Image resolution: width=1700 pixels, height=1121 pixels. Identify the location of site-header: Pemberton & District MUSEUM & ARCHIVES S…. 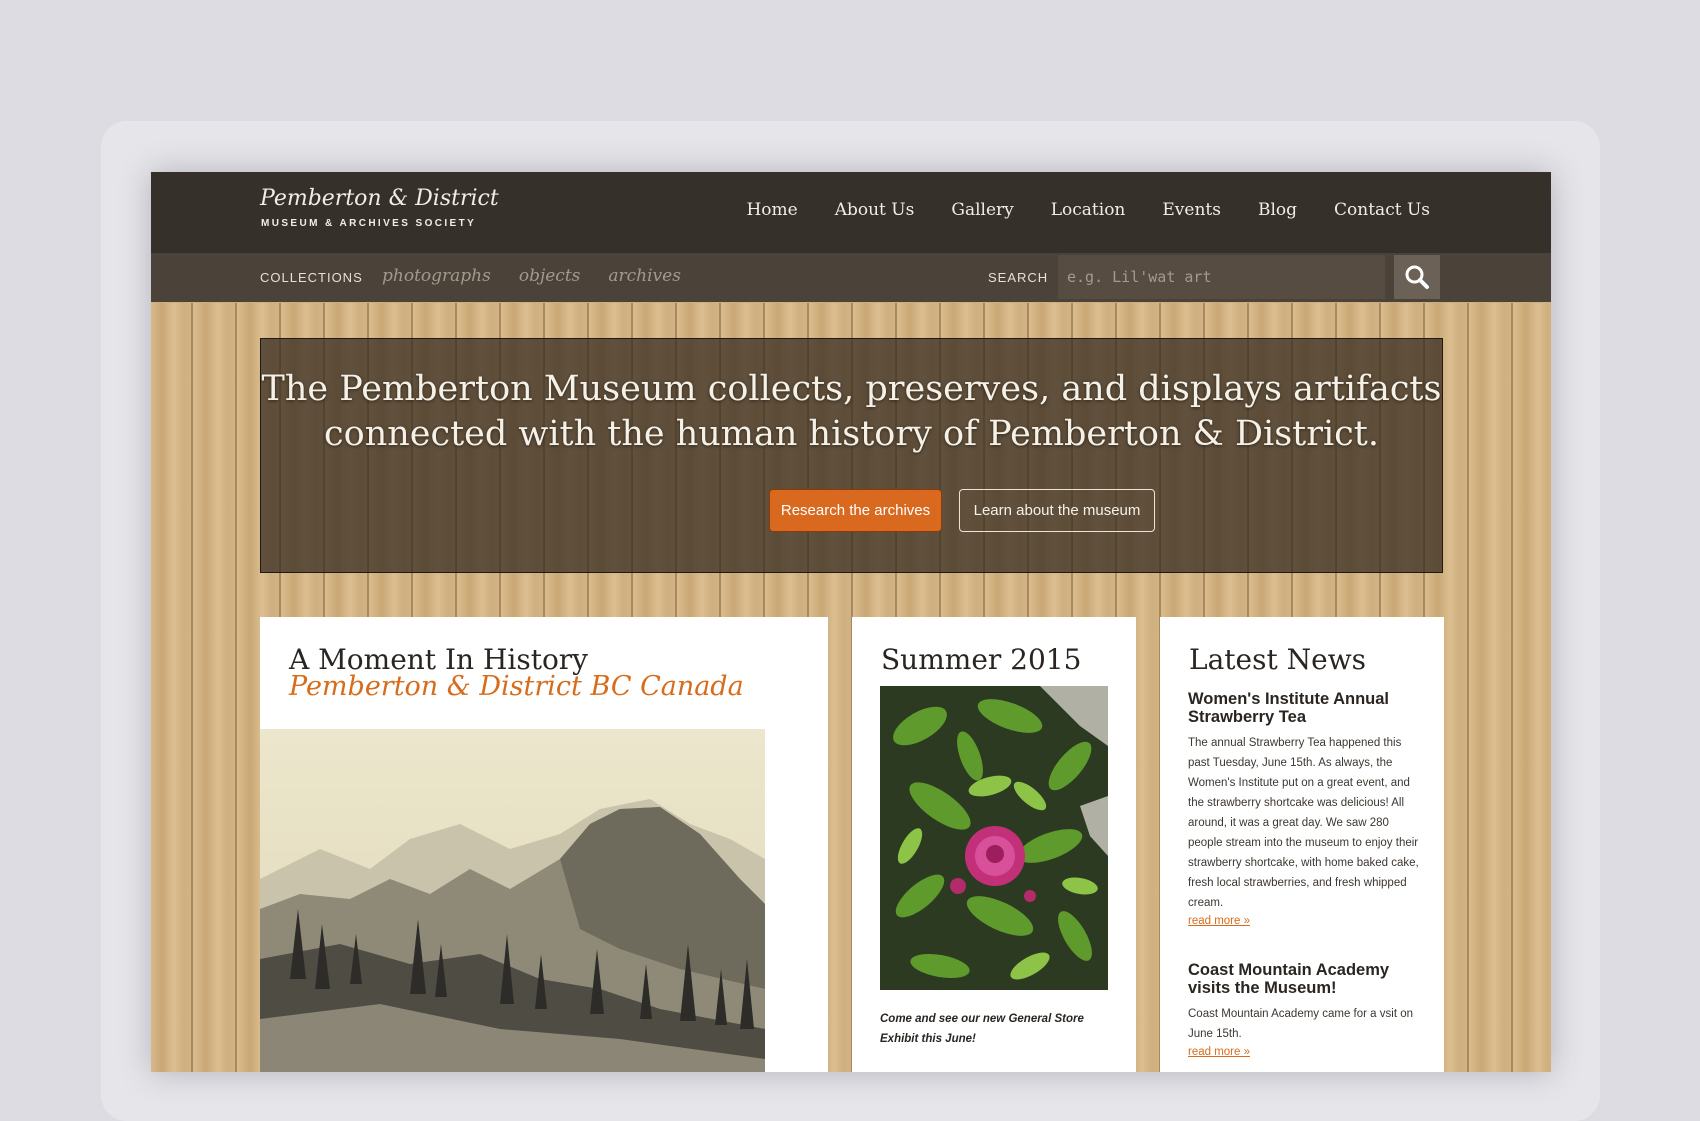
(851, 213).